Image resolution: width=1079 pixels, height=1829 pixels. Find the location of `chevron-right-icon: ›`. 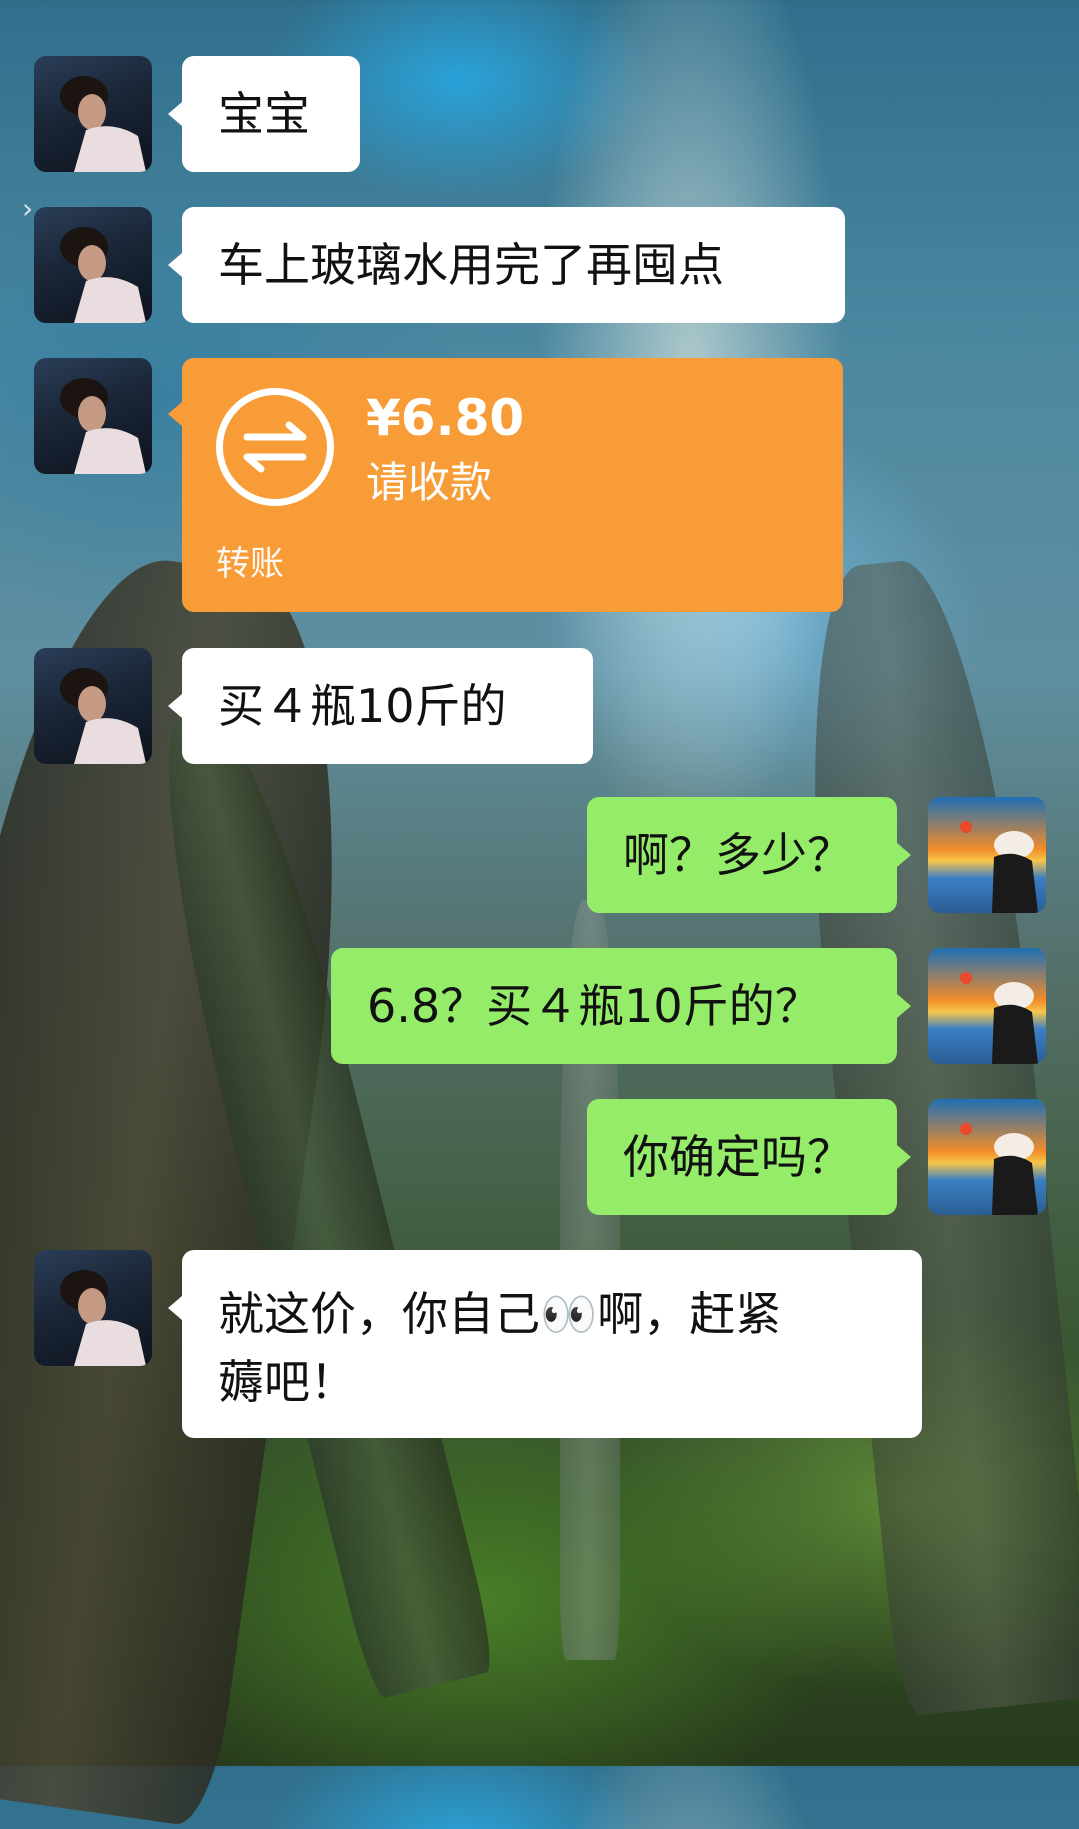

chevron-right-icon: › is located at coordinates (28, 208).